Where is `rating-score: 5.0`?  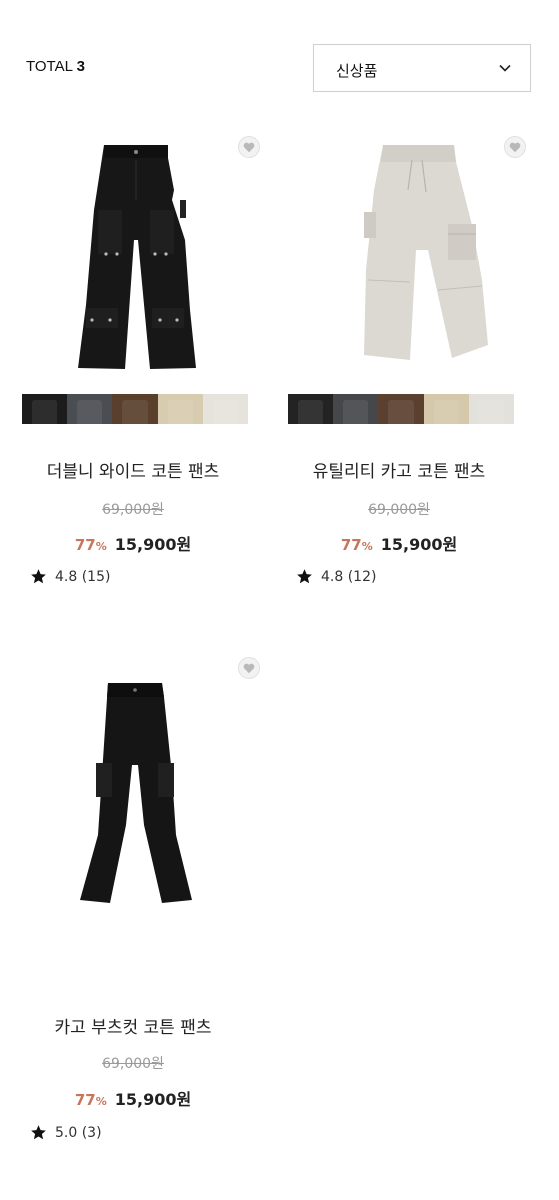 rating-score: 5.0 is located at coordinates (66, 1132).